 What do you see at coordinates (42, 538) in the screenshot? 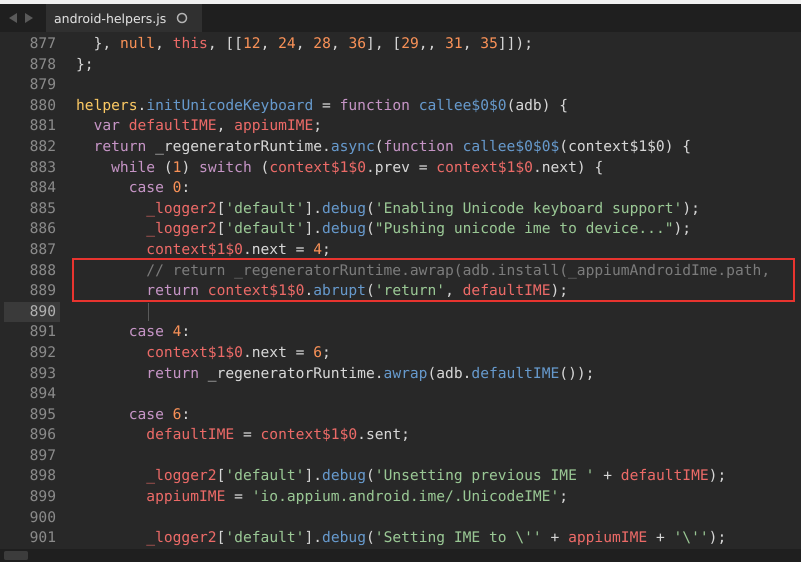
I see `line-number: 901` at bounding box center [42, 538].